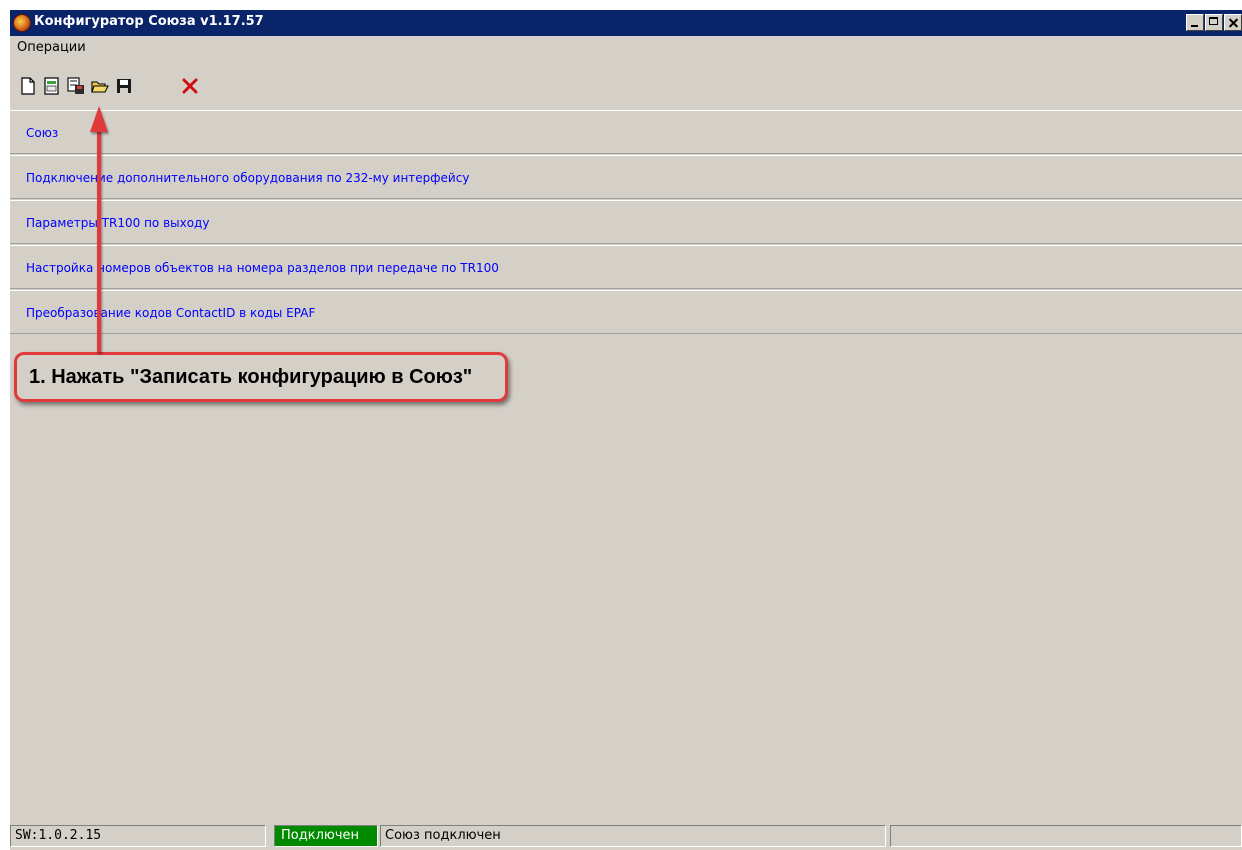 The width and height of the screenshot is (1242, 850). What do you see at coordinates (28, 86) in the screenshot?
I see `new-document-icon` at bounding box center [28, 86].